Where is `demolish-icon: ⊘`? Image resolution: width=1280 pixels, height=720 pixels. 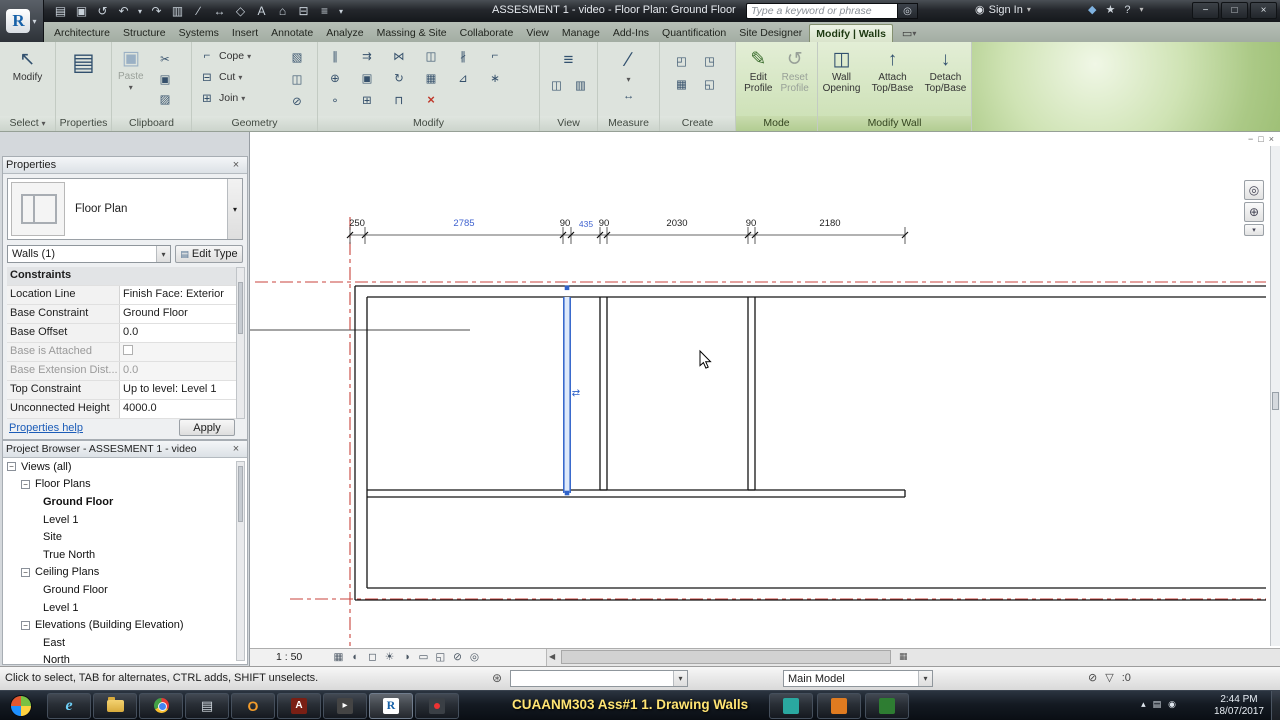 demolish-icon: ⊘ is located at coordinates (297, 100).